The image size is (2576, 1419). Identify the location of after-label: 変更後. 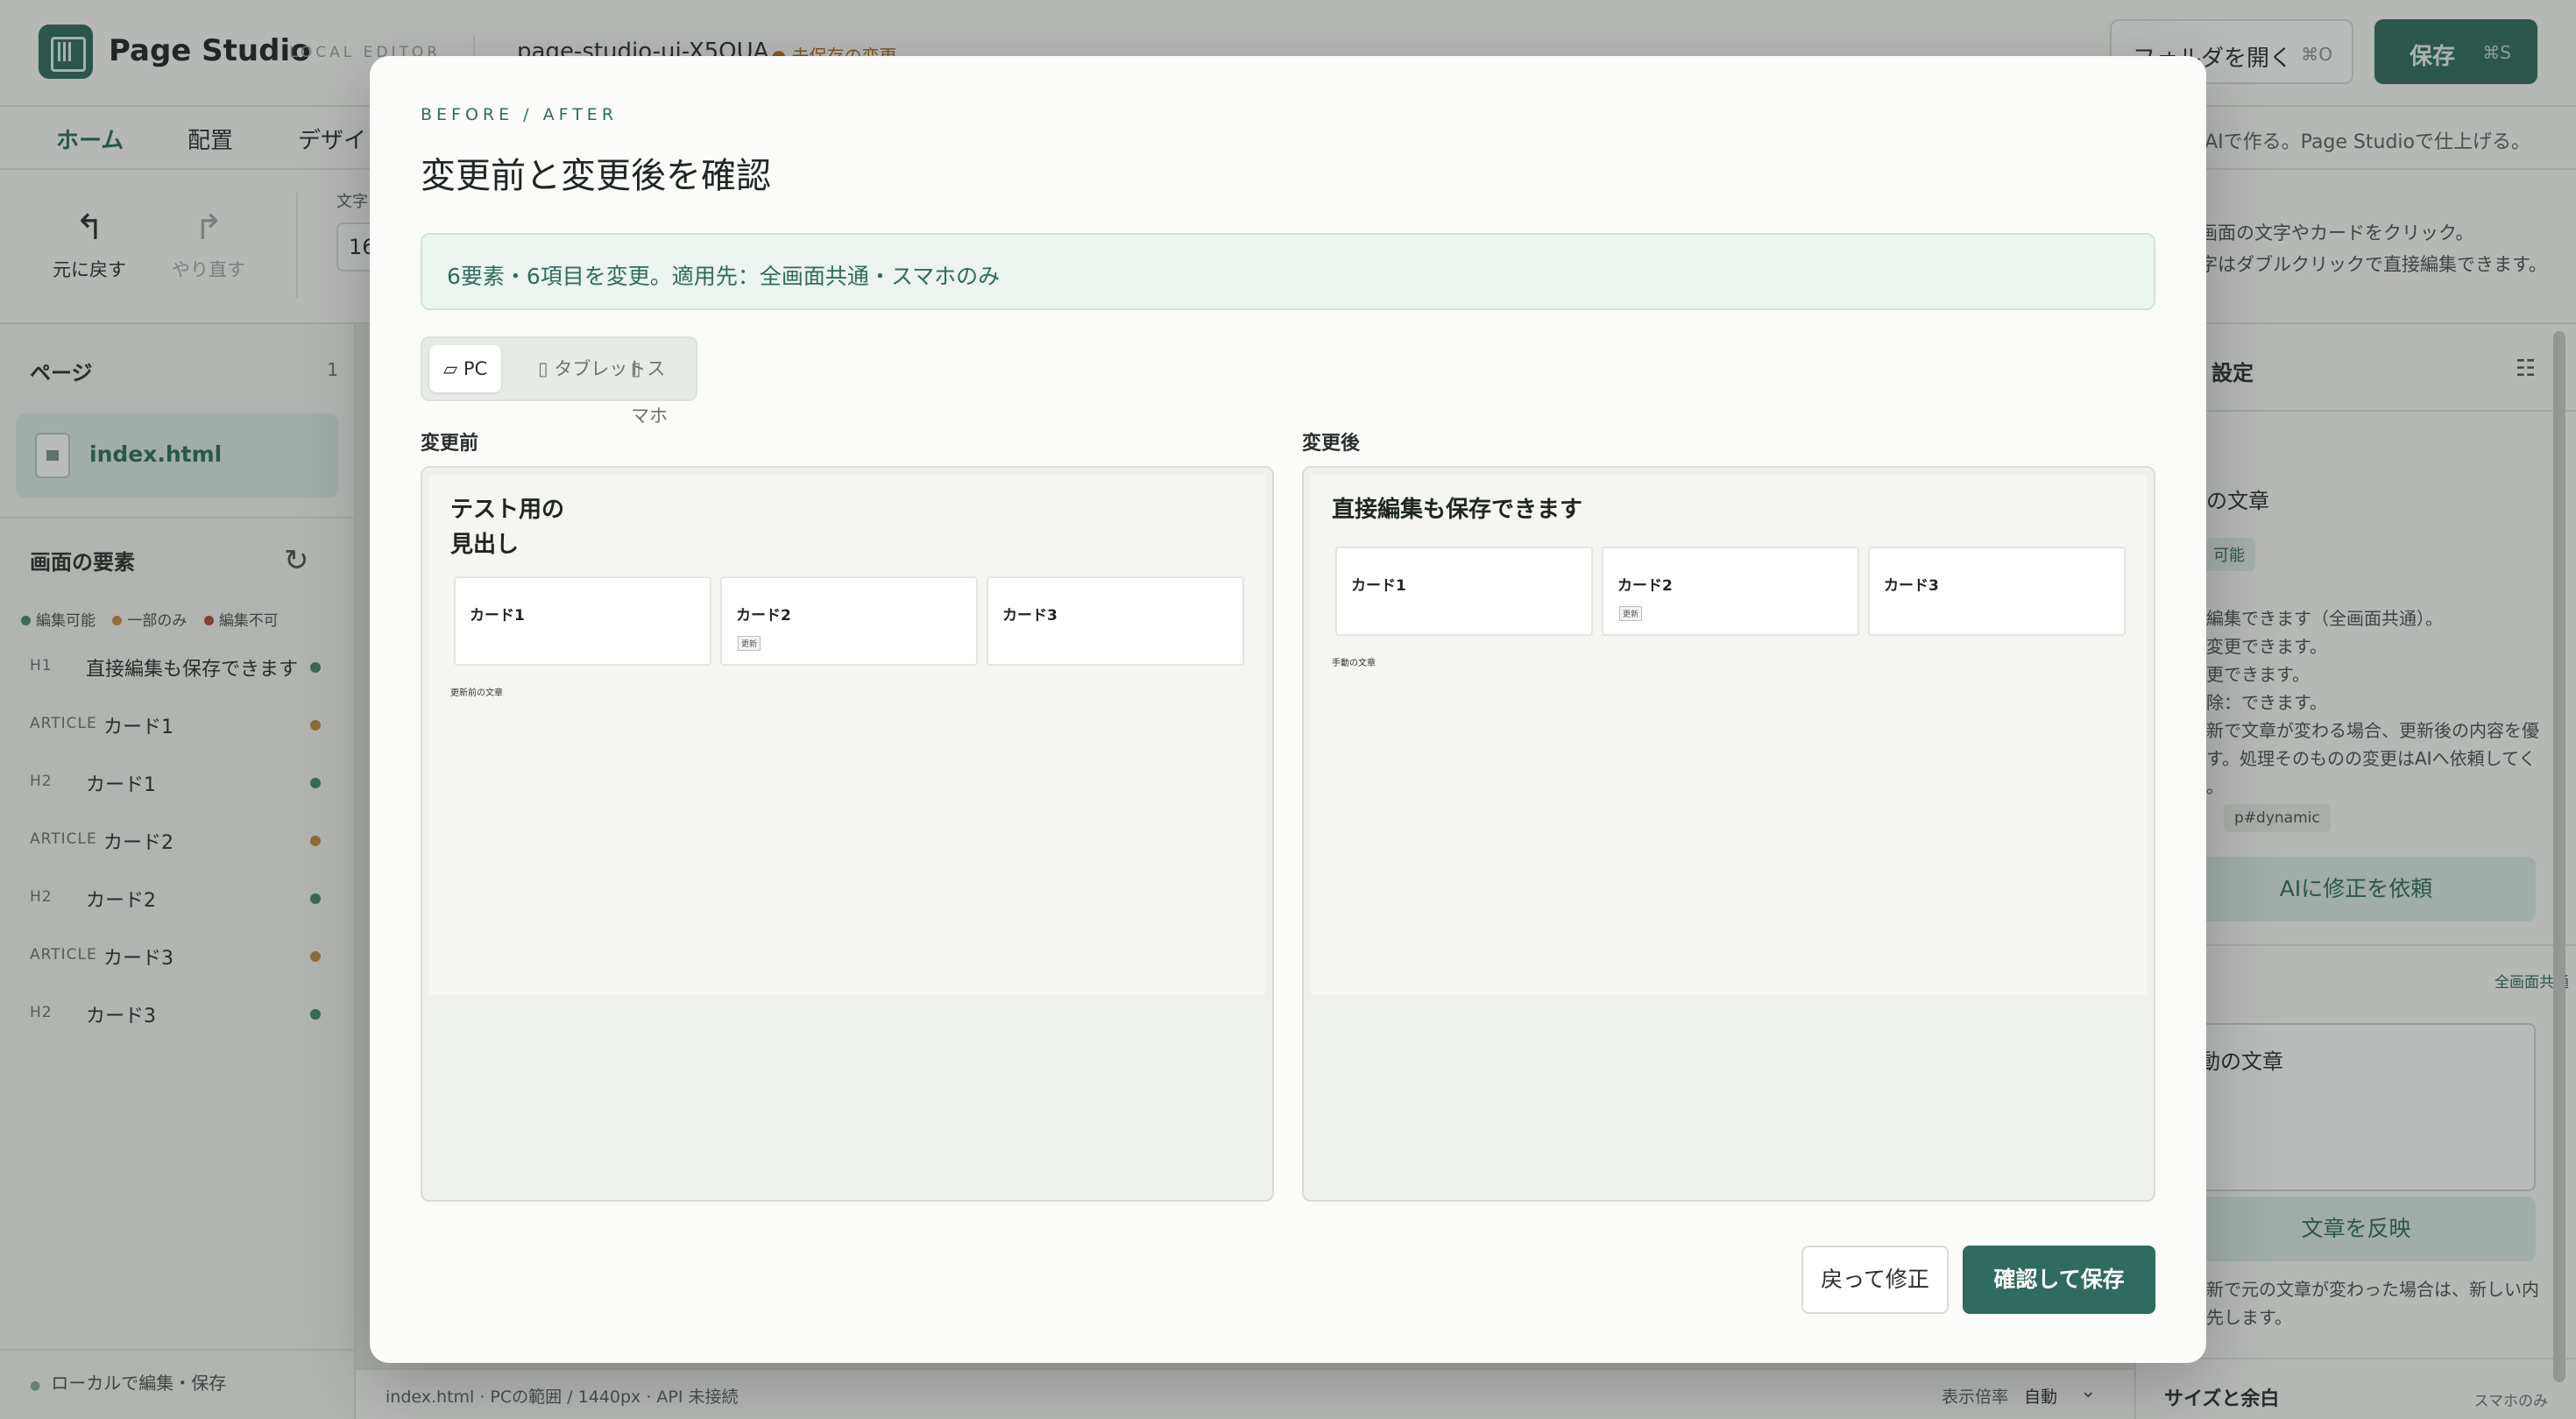
(1331, 444).